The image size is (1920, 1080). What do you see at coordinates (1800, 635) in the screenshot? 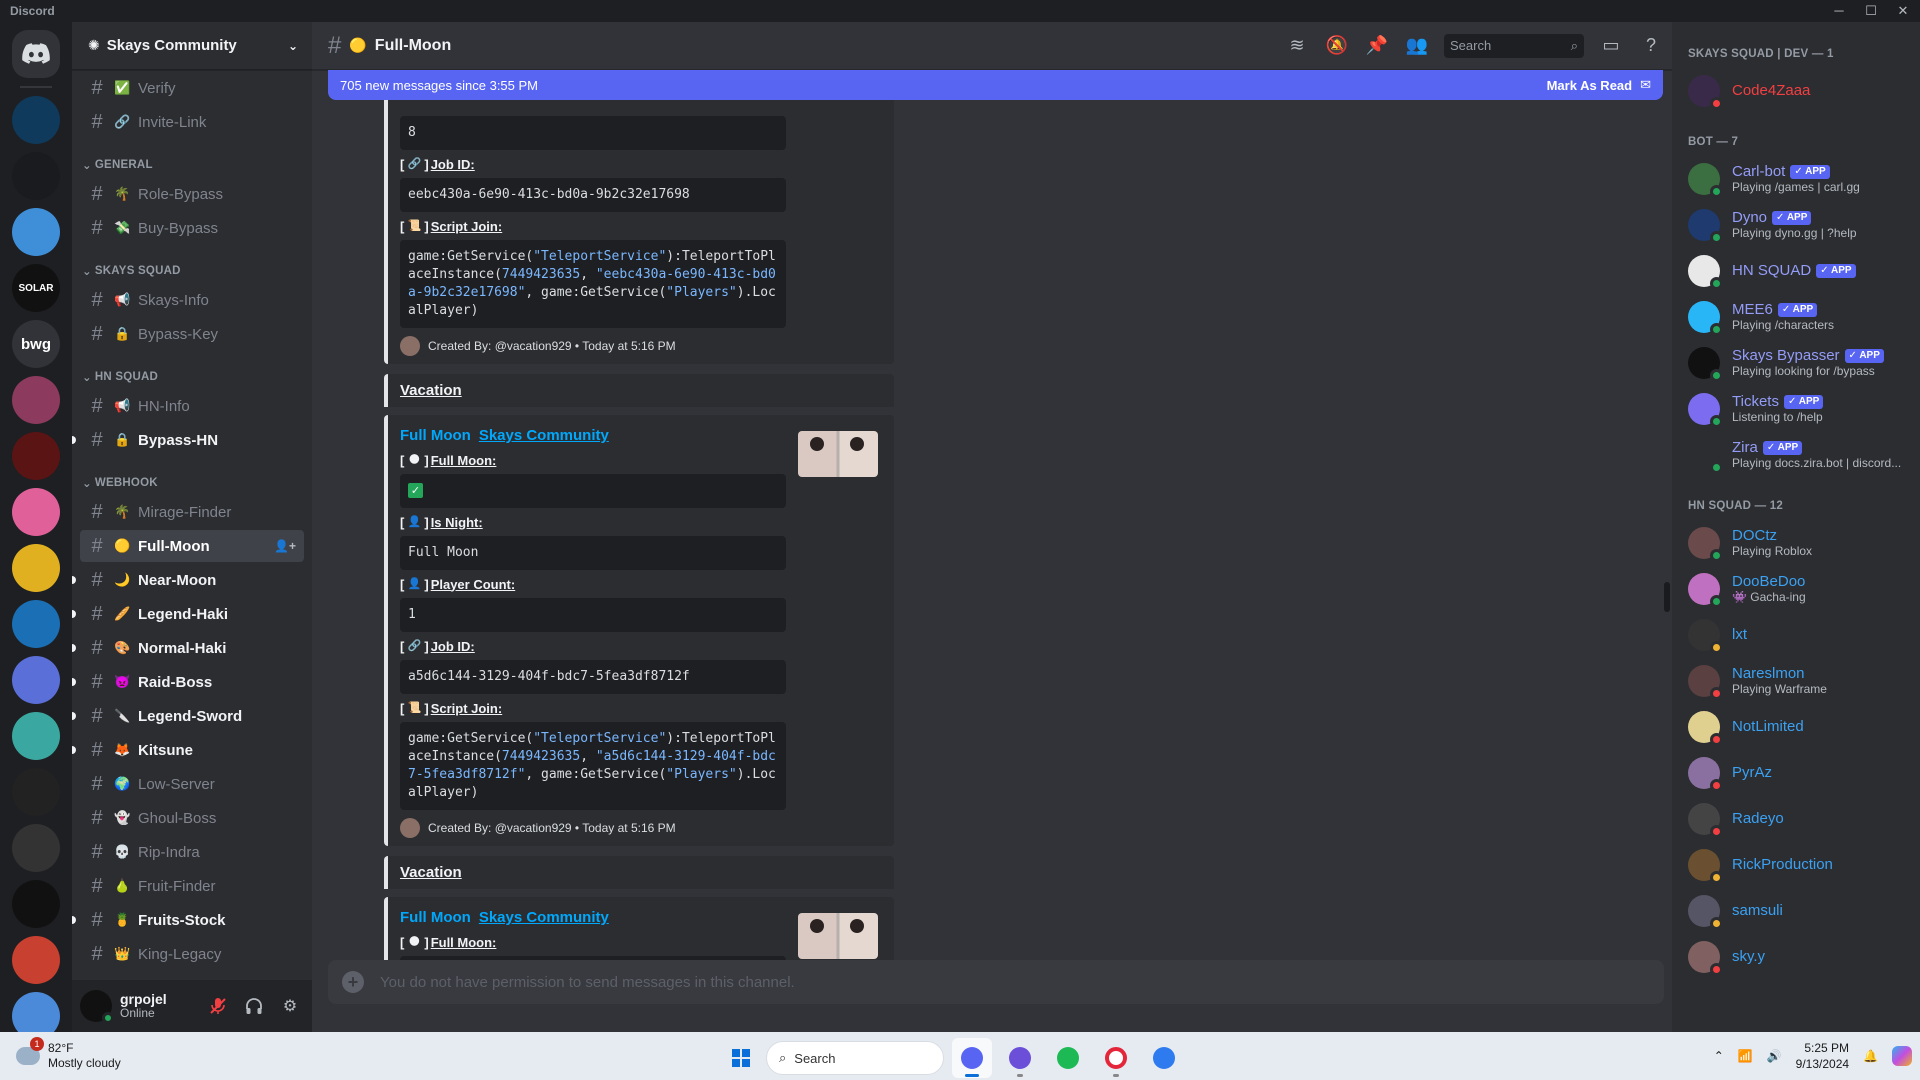
I see `member-row: lxt` at bounding box center [1800, 635].